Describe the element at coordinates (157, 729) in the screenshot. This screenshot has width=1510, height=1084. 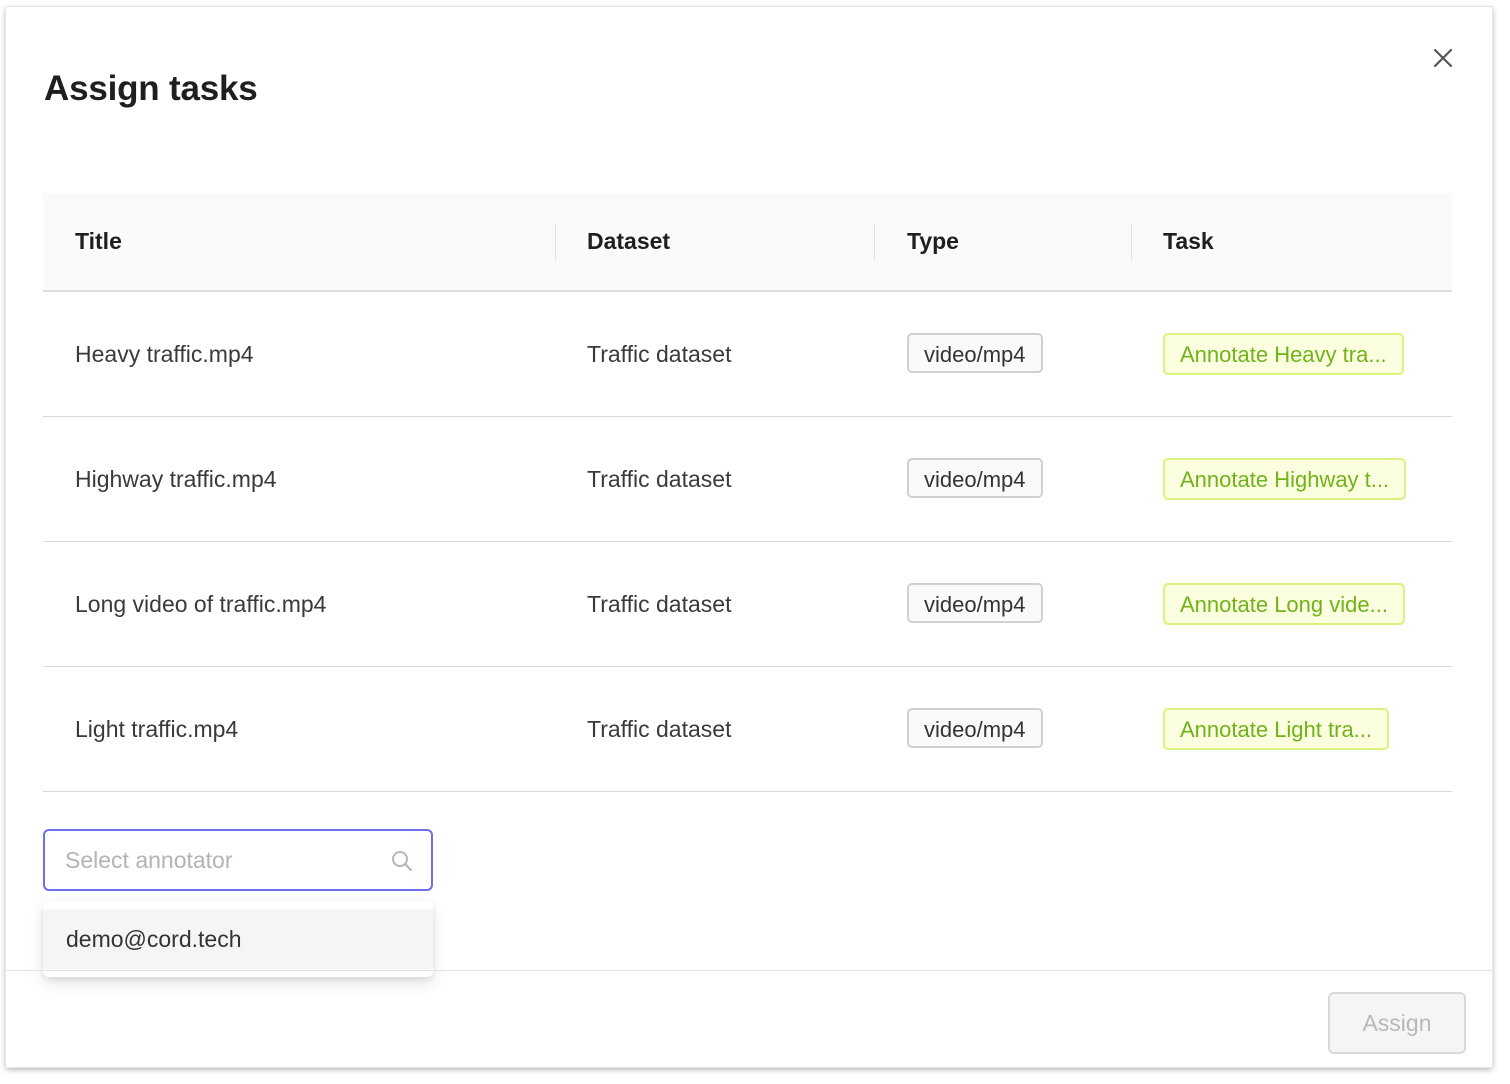
I see `row-title: Light traffic.mp4` at that location.